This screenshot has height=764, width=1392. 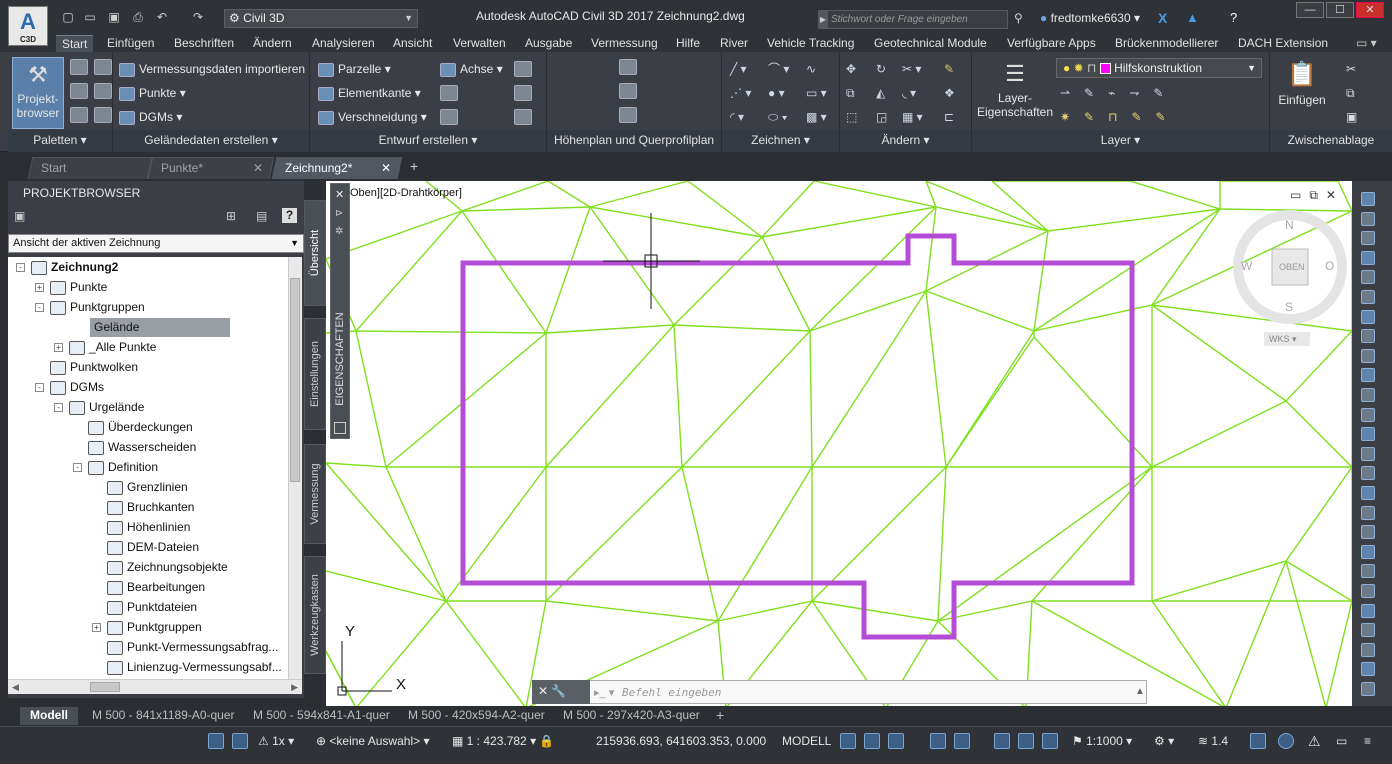 What do you see at coordinates (1368, 512) in the screenshot?
I see `pipe-tool-icon` at bounding box center [1368, 512].